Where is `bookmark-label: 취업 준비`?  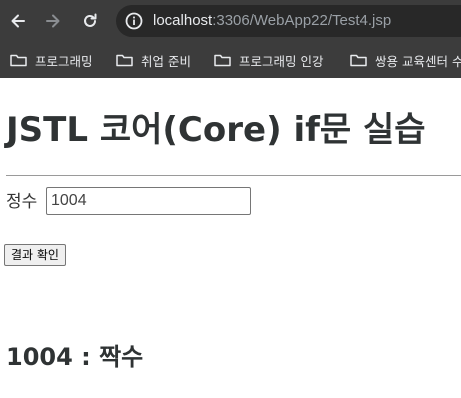 bookmark-label: 취업 준비 is located at coordinates (166, 61).